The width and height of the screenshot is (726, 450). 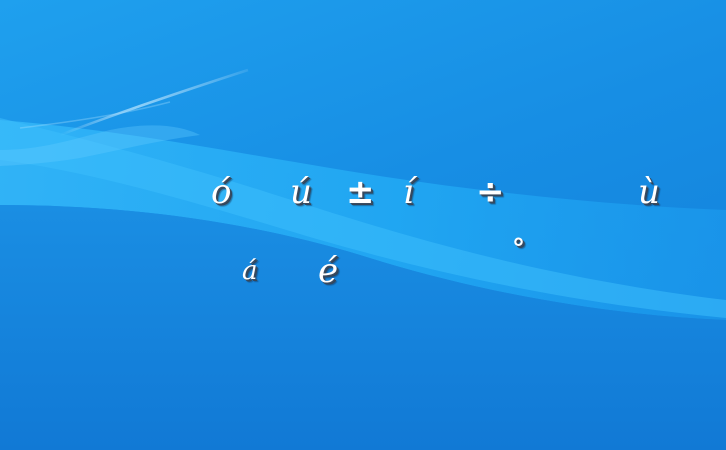 What do you see at coordinates (518, 249) in the screenshot?
I see `glyph-degree: °` at bounding box center [518, 249].